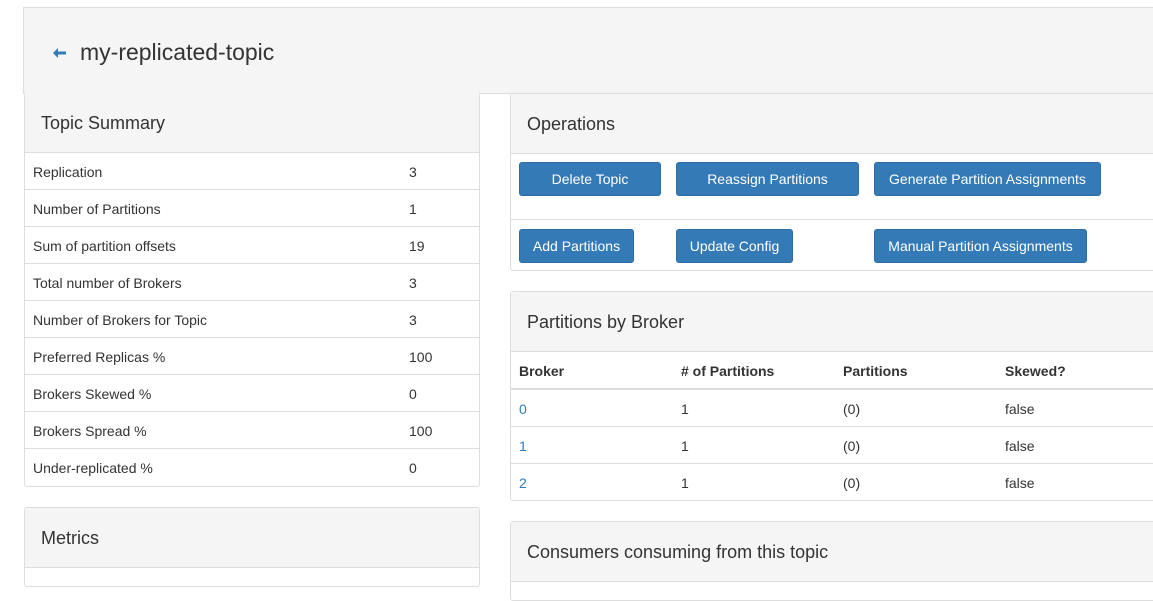 This screenshot has width=1153, height=601. What do you see at coordinates (97, 209) in the screenshot?
I see `summary-label: Number of Partitions` at bounding box center [97, 209].